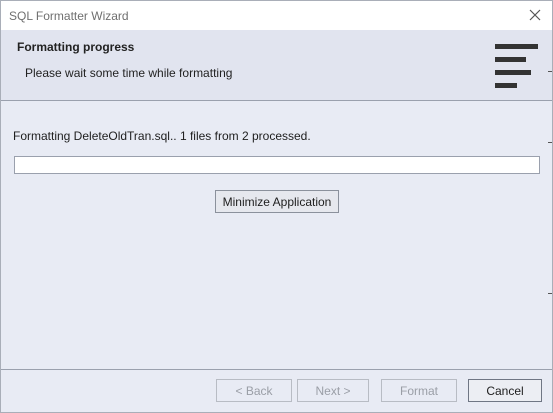 Image resolution: width=553 pixels, height=413 pixels. Describe the element at coordinates (129, 73) in the screenshot. I see `page-subtitle: Please wait some time while formatting` at that location.